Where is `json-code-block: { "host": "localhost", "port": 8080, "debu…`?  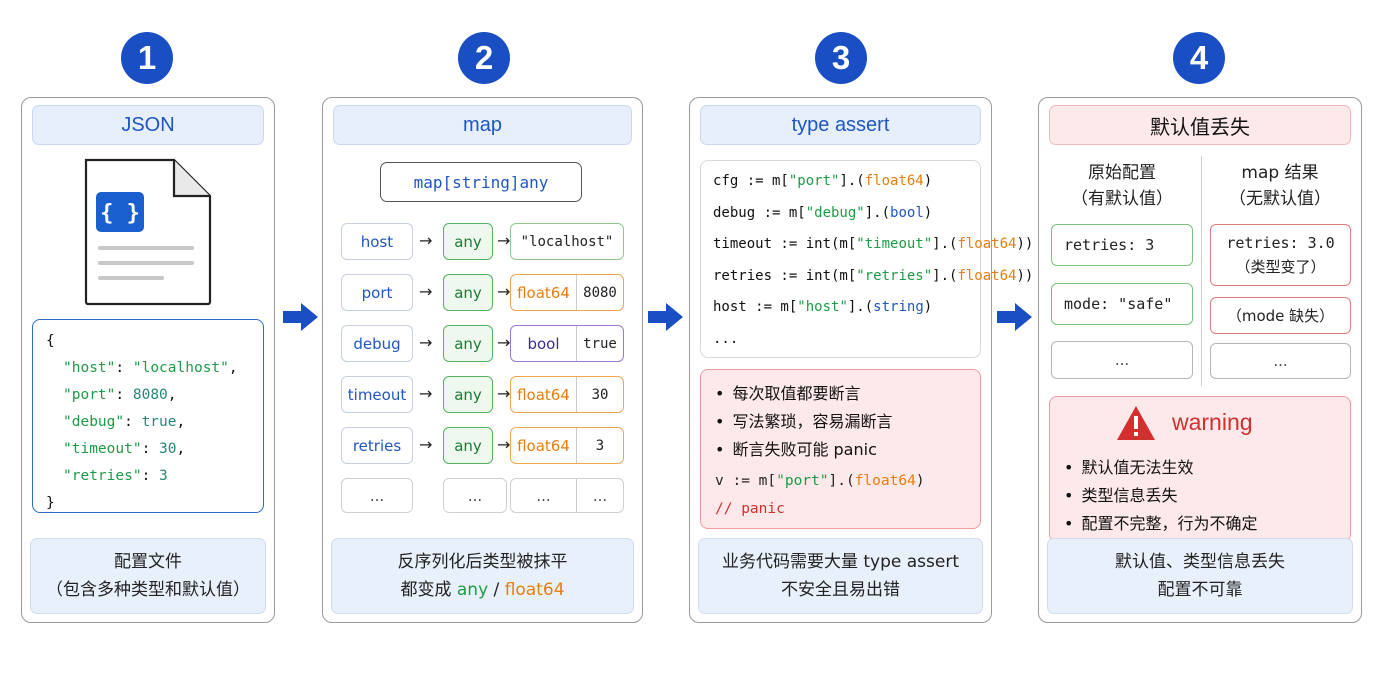 json-code-block: { "host": "localhost", "port": 8080, "debu… is located at coordinates (148, 416).